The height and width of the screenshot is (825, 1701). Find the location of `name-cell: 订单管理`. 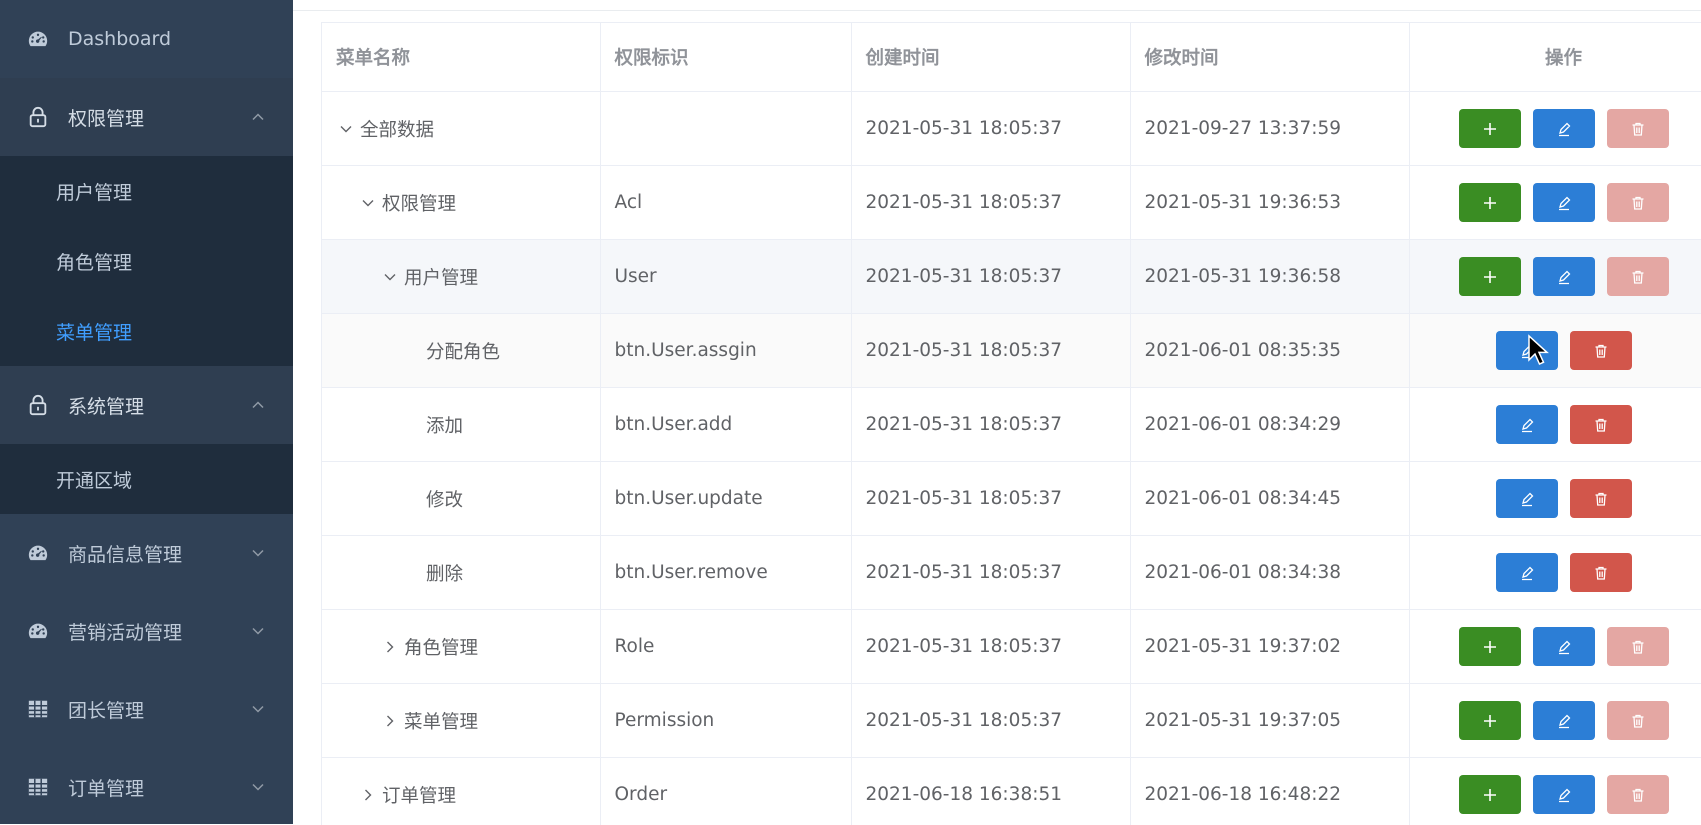

name-cell: 订单管理 is located at coordinates (461, 791).